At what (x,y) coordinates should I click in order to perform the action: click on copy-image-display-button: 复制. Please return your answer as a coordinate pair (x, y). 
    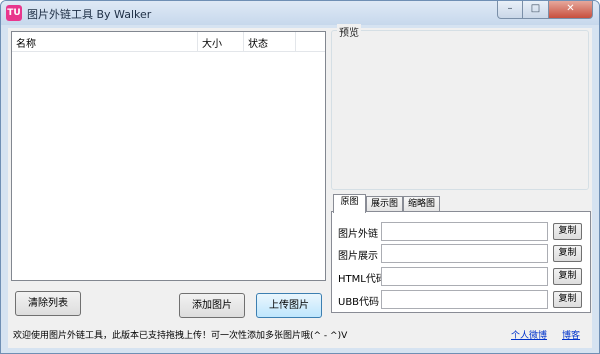
    Looking at the image, I should click on (567, 253).